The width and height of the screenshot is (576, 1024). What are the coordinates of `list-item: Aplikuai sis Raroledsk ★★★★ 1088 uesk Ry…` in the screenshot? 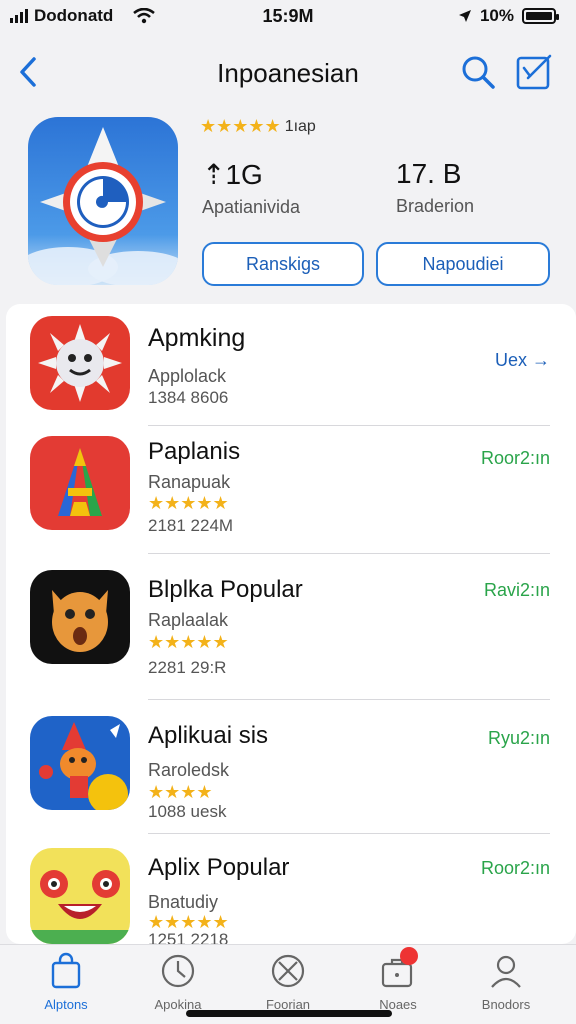 It's located at (291, 774).